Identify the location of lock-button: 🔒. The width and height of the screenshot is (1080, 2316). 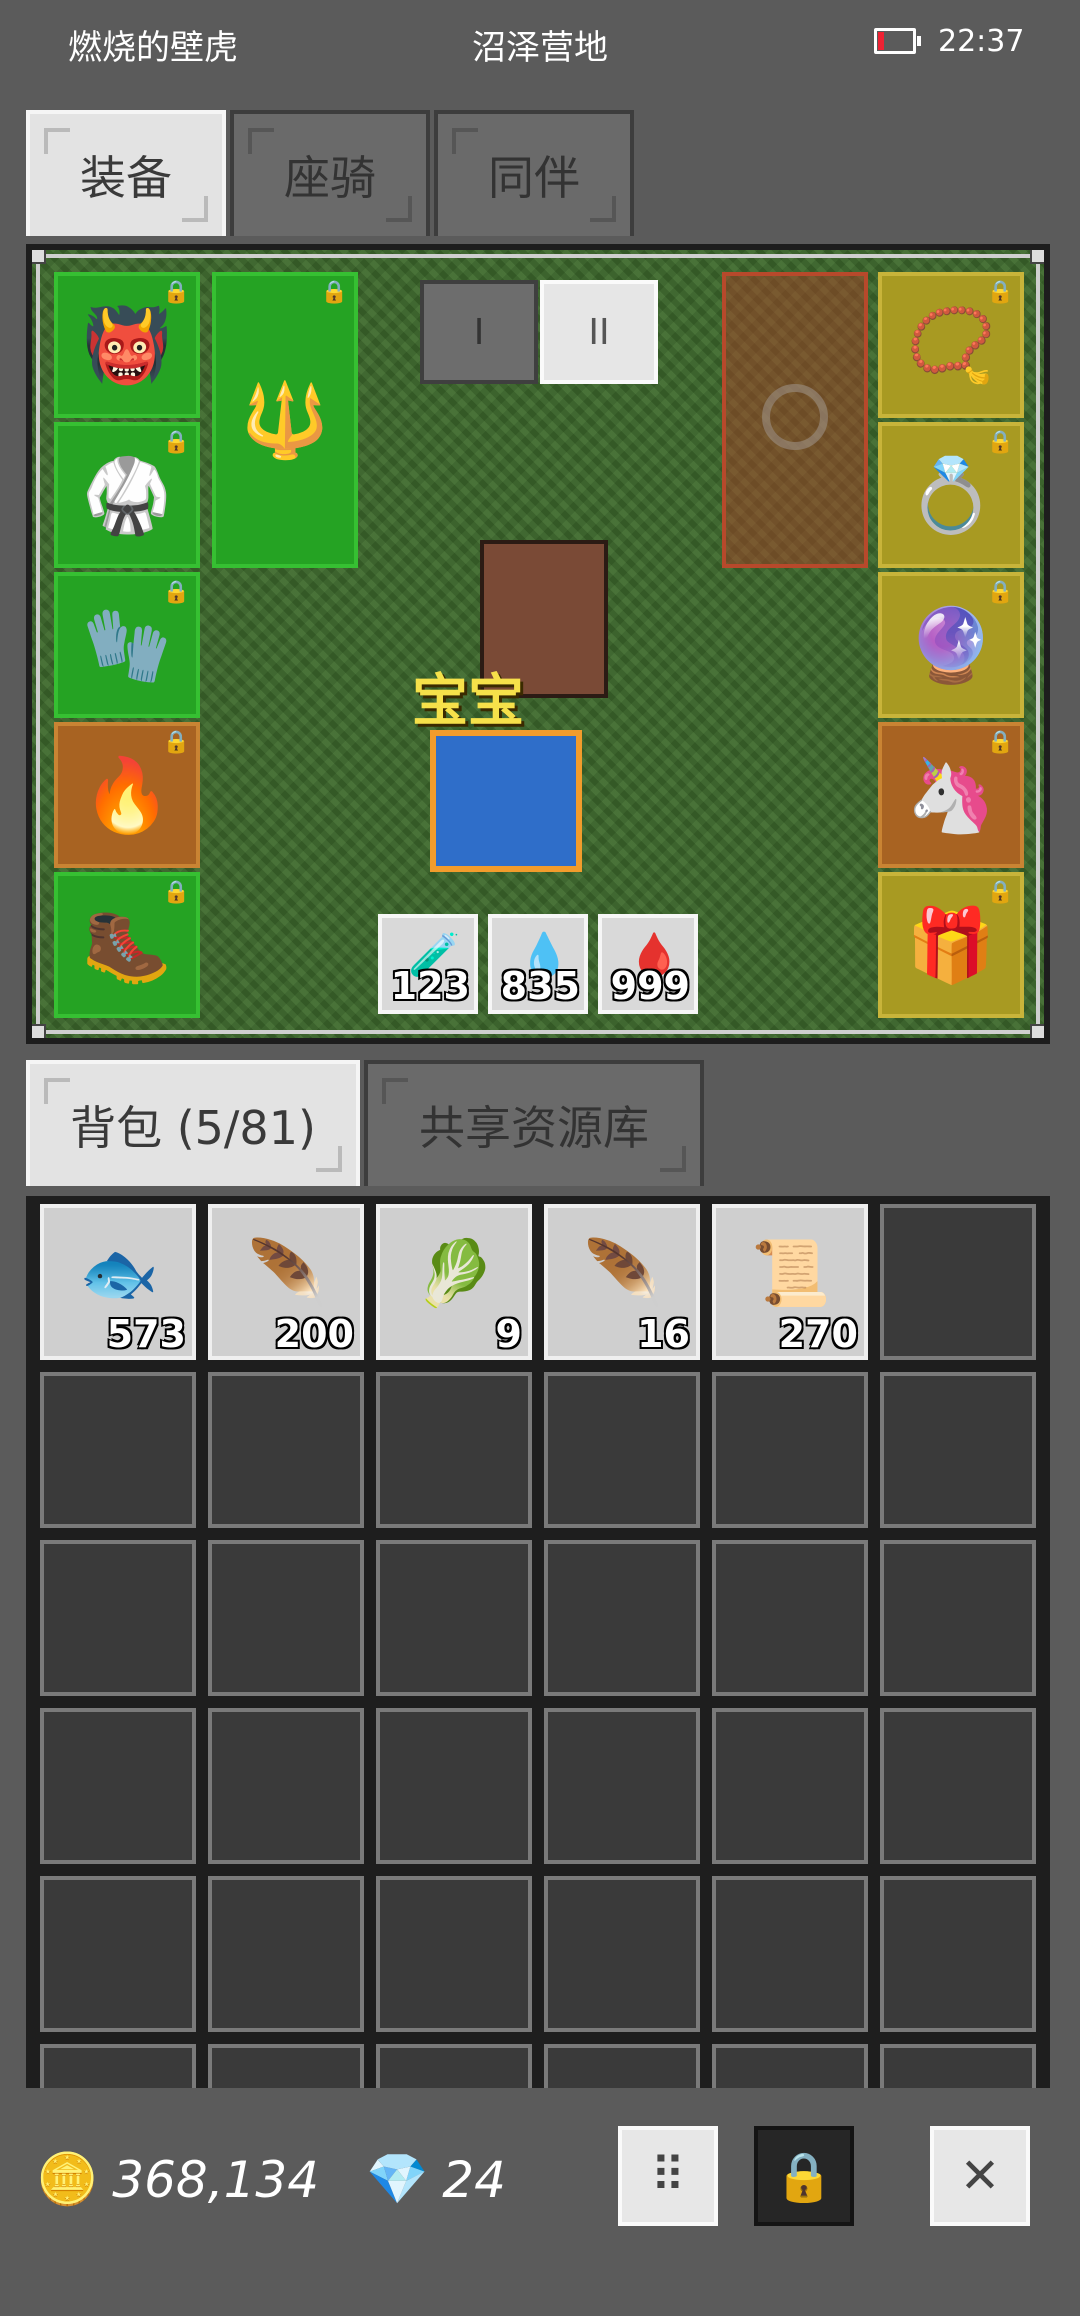
(804, 2176).